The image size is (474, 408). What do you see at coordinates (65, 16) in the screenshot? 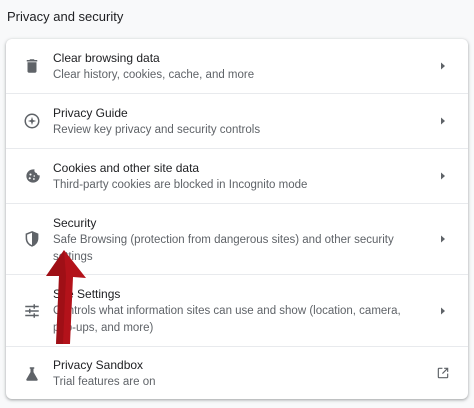
I see `section-title: Privacy and security` at bounding box center [65, 16].